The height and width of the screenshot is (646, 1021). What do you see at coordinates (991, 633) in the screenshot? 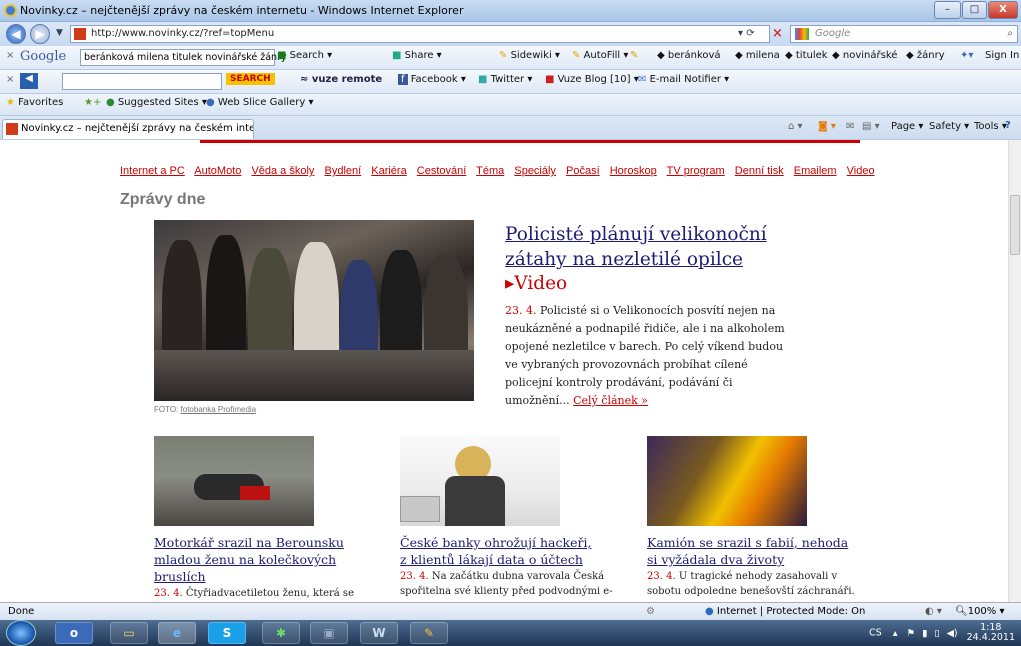
I see `clock: 1:18 24.4.2011` at bounding box center [991, 633].